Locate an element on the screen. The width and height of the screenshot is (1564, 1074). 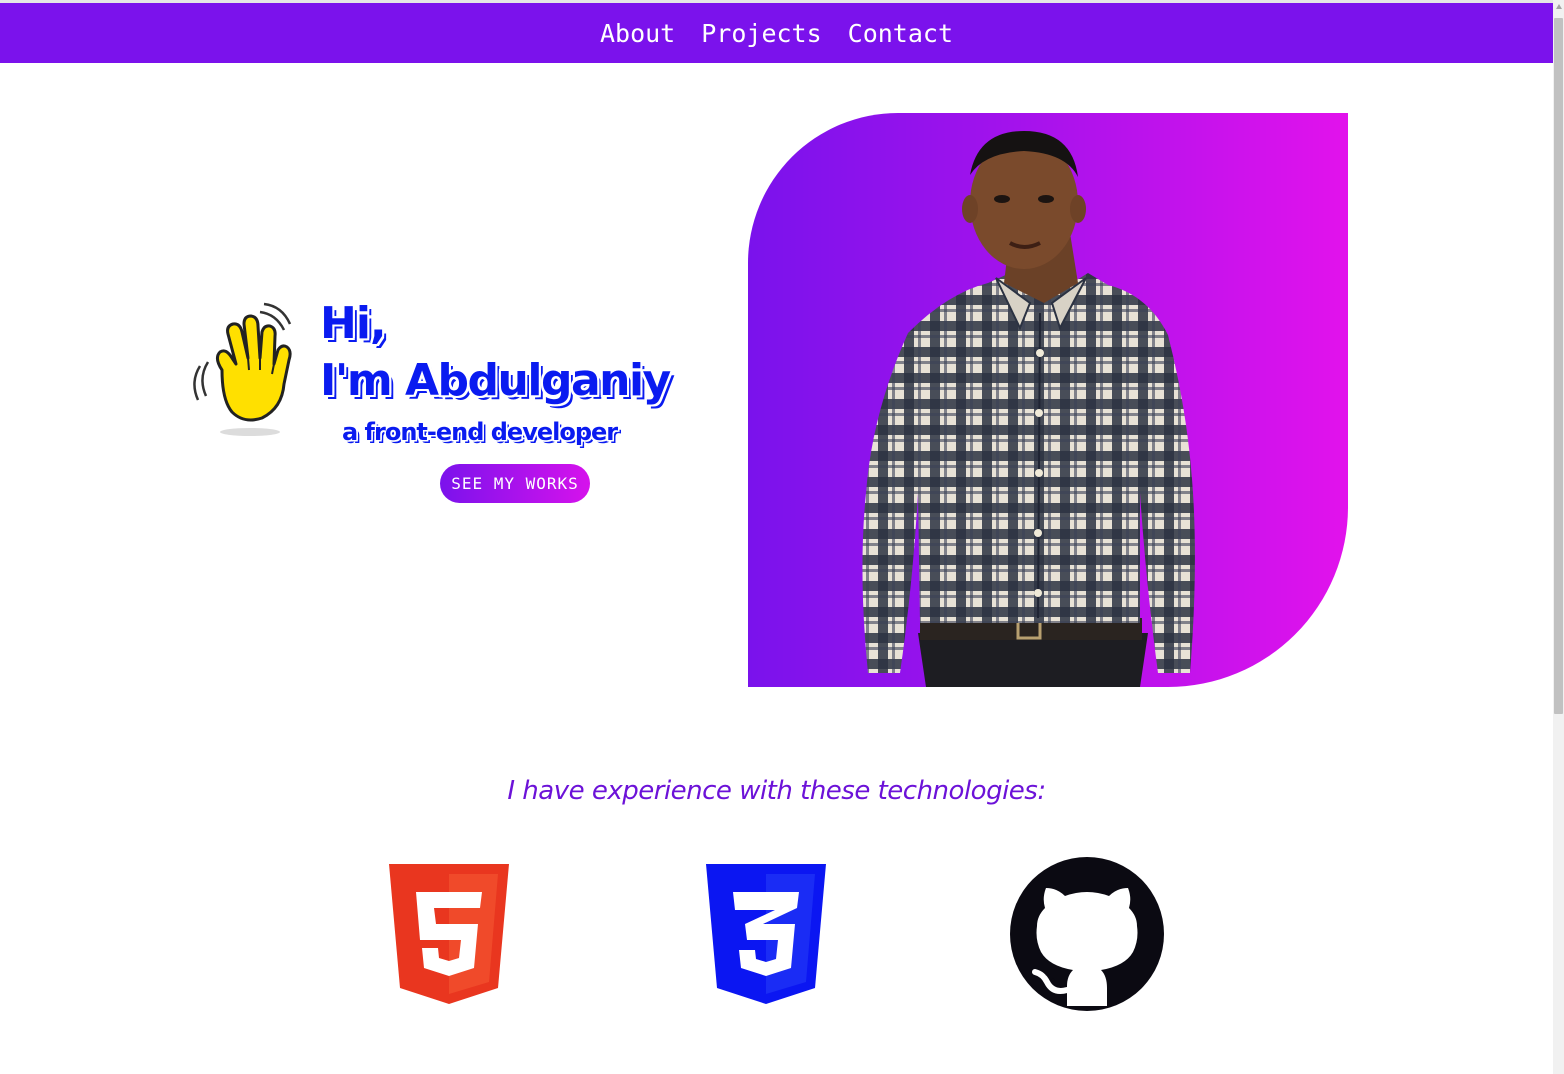
hero-greeting: Hi, I'm Abdulganiy is located at coordinates (495, 353).